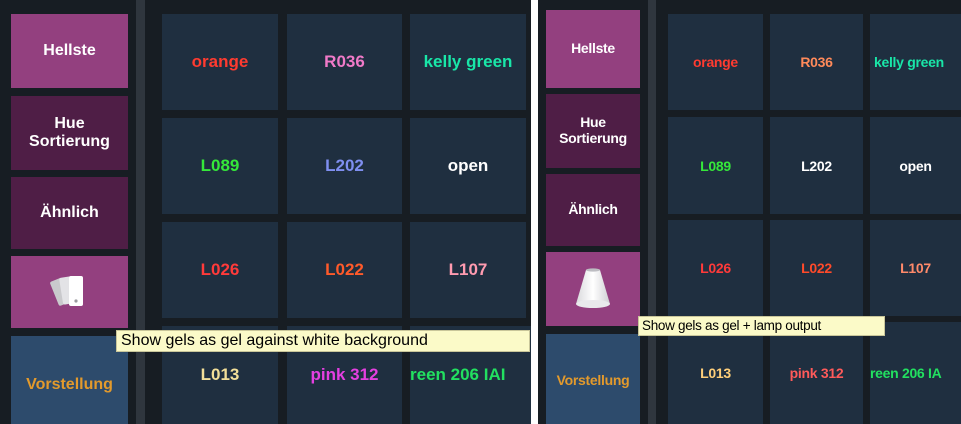 The image size is (961, 424). I want to click on tooltip: Show gels as gel + lamp output, so click(761, 326).